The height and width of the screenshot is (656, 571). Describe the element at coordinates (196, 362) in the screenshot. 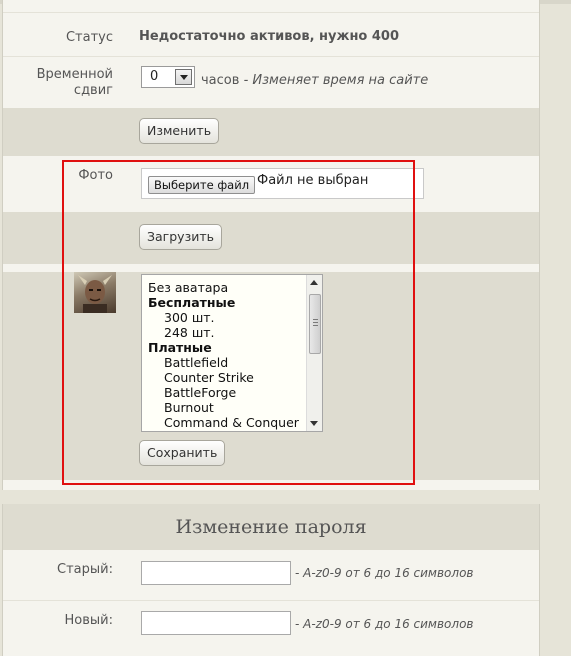

I see `avatar-option: Battlefield` at that location.